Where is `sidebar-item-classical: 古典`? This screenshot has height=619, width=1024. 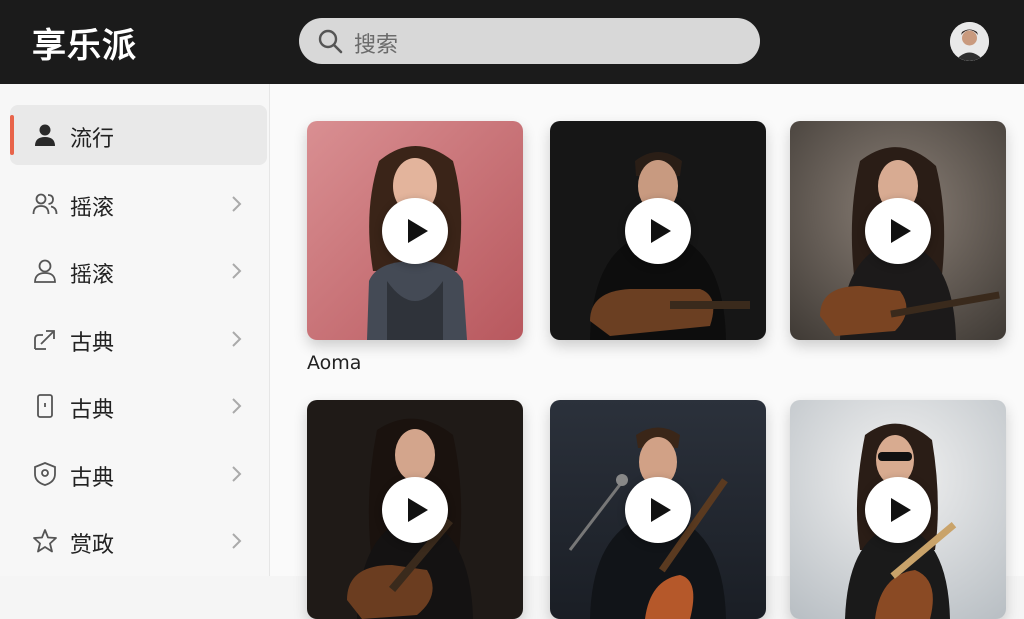
sidebar-item-classical: 古典 is located at coordinates (138, 339).